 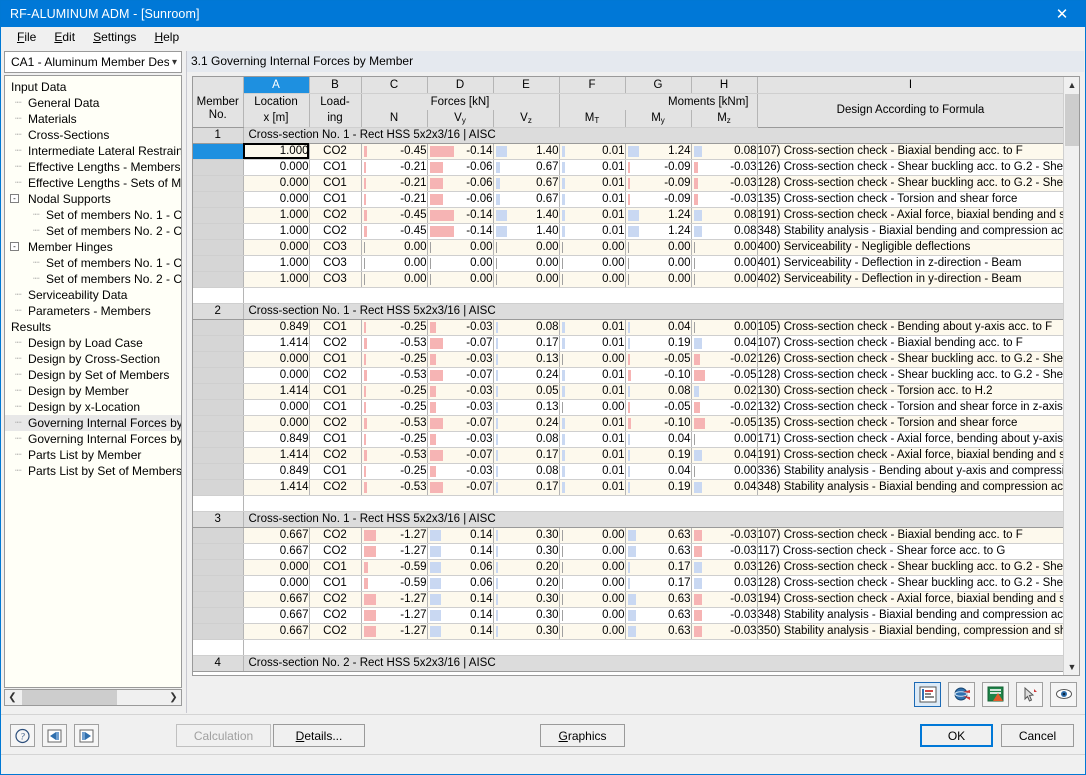 What do you see at coordinates (93, 62) in the screenshot?
I see `design-case-combobox: CA1 - Aluminum Member Design ▾` at bounding box center [93, 62].